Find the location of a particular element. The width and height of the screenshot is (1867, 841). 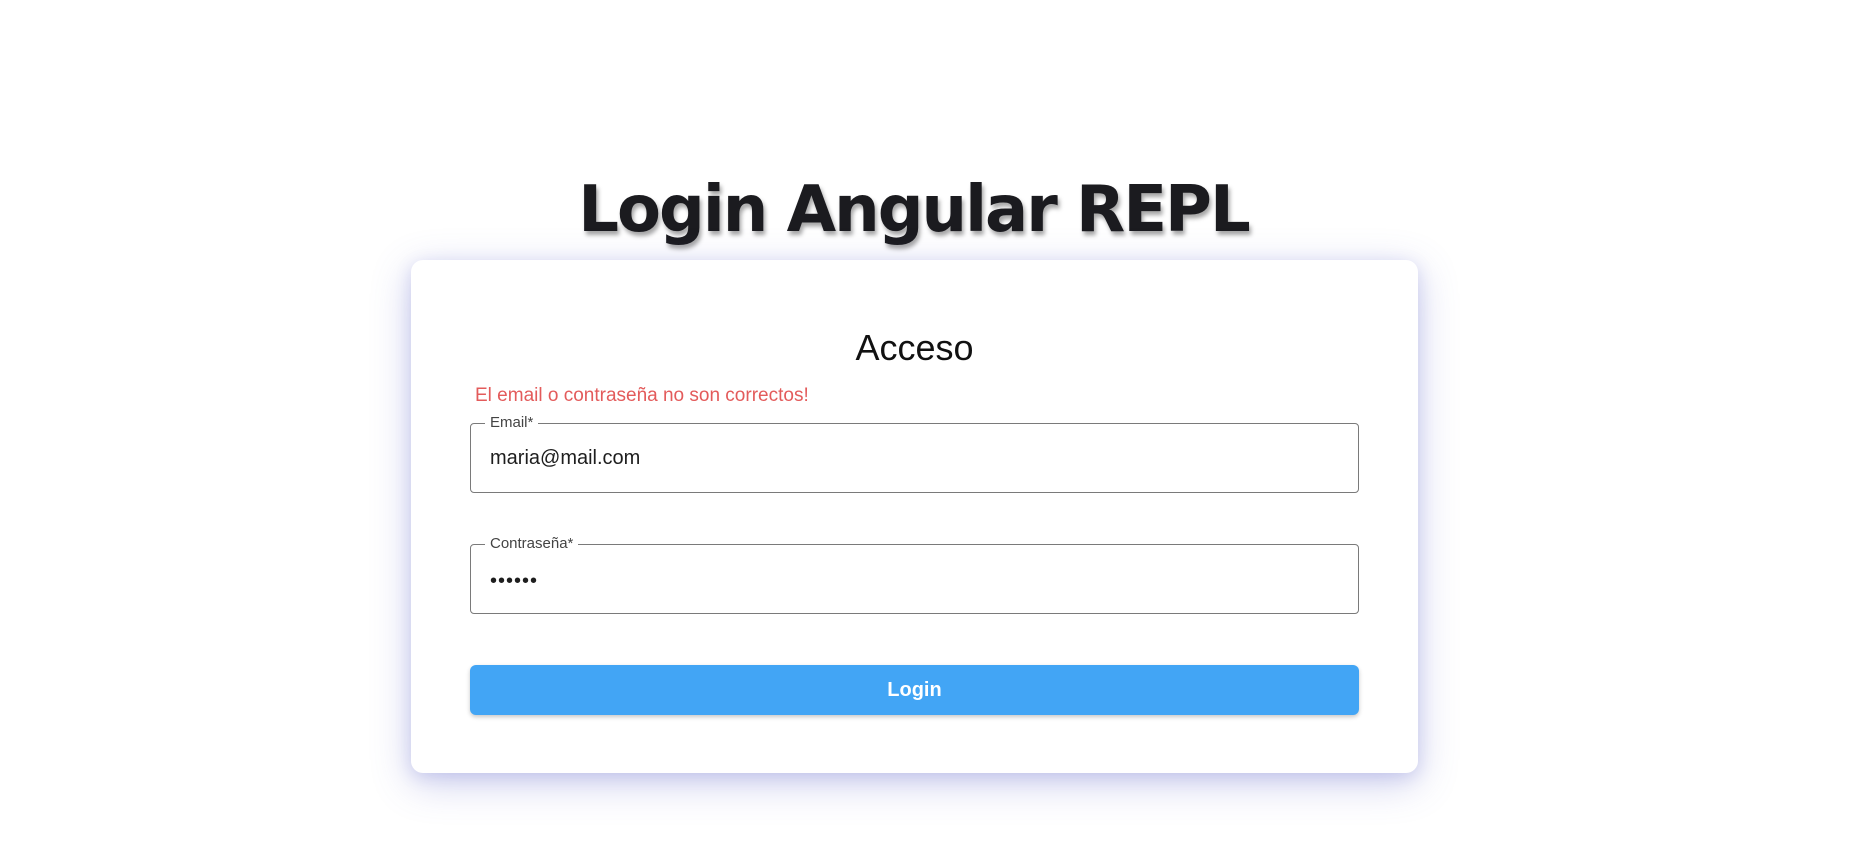

error-message: El email o contraseña no son correctos! is located at coordinates (642, 395).